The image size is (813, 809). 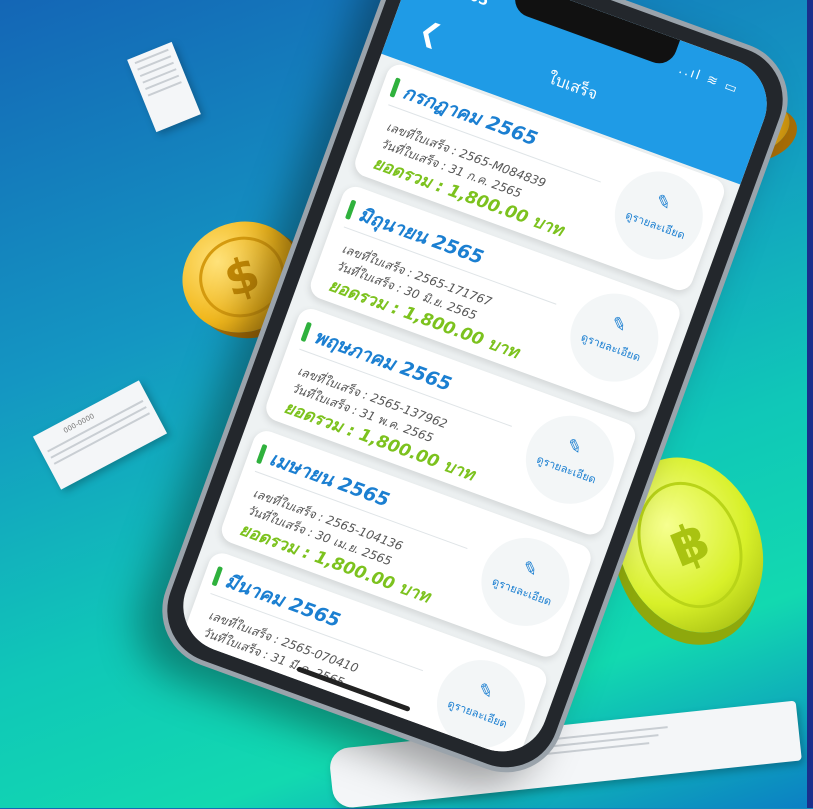 I want to click on floating-receipt-top, so click(x=164, y=87).